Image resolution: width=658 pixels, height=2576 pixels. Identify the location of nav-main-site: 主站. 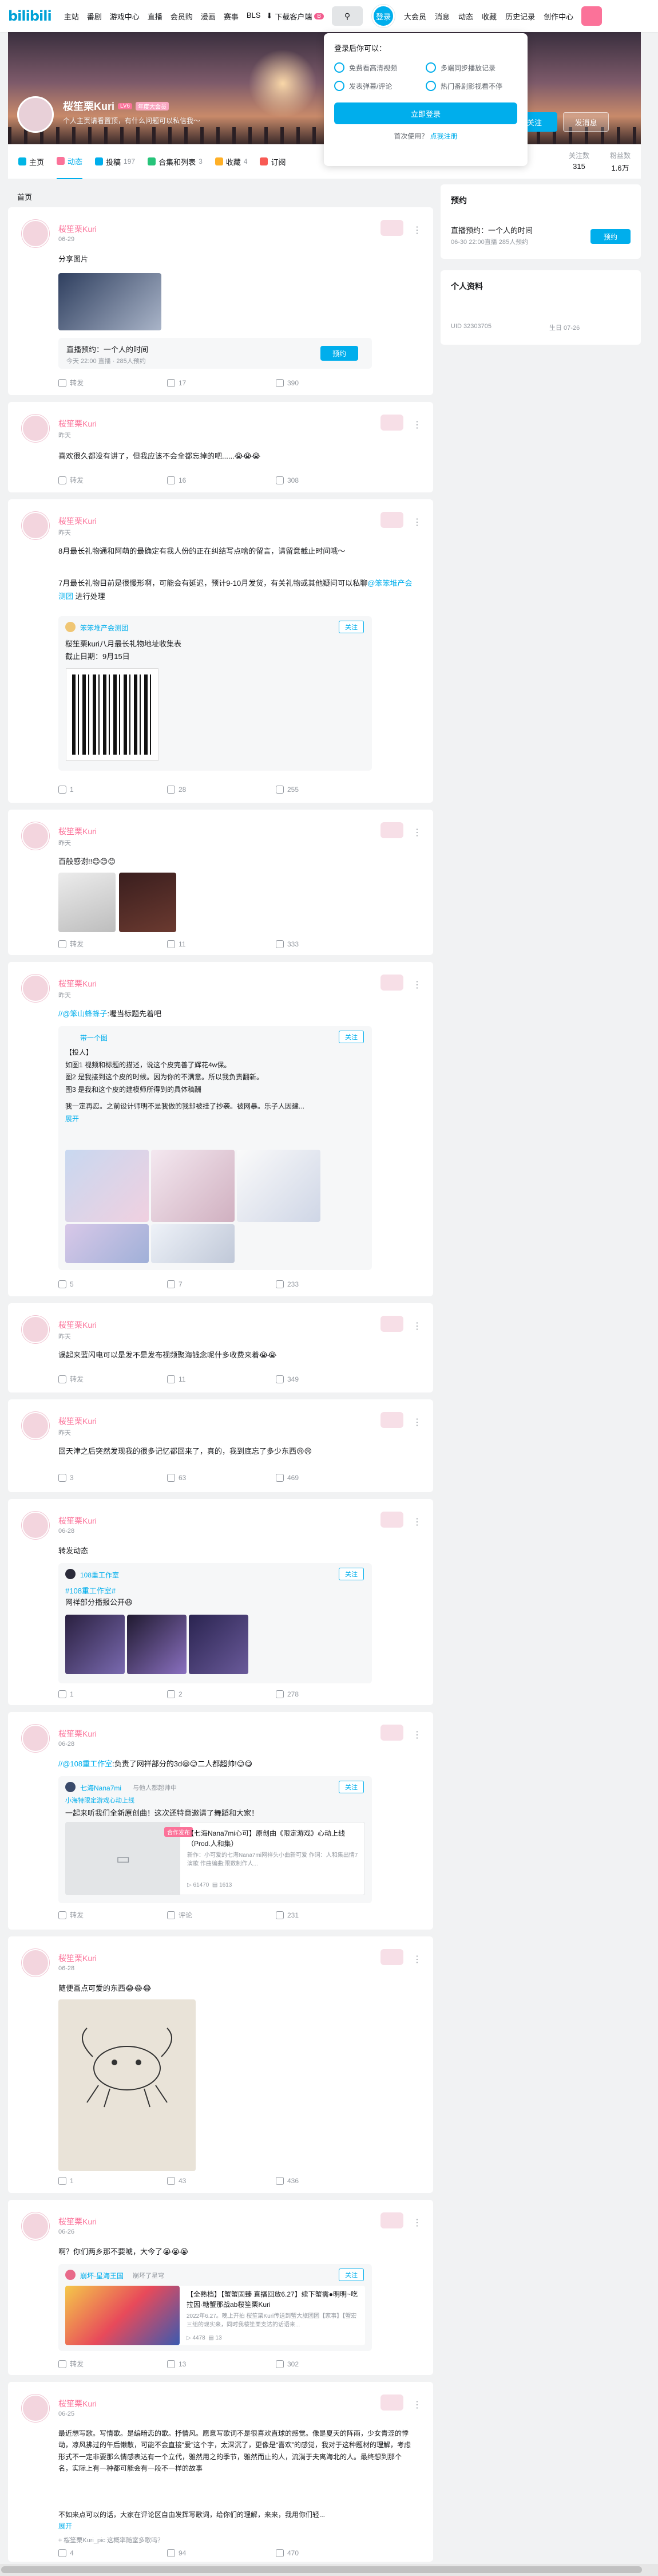
(71, 16).